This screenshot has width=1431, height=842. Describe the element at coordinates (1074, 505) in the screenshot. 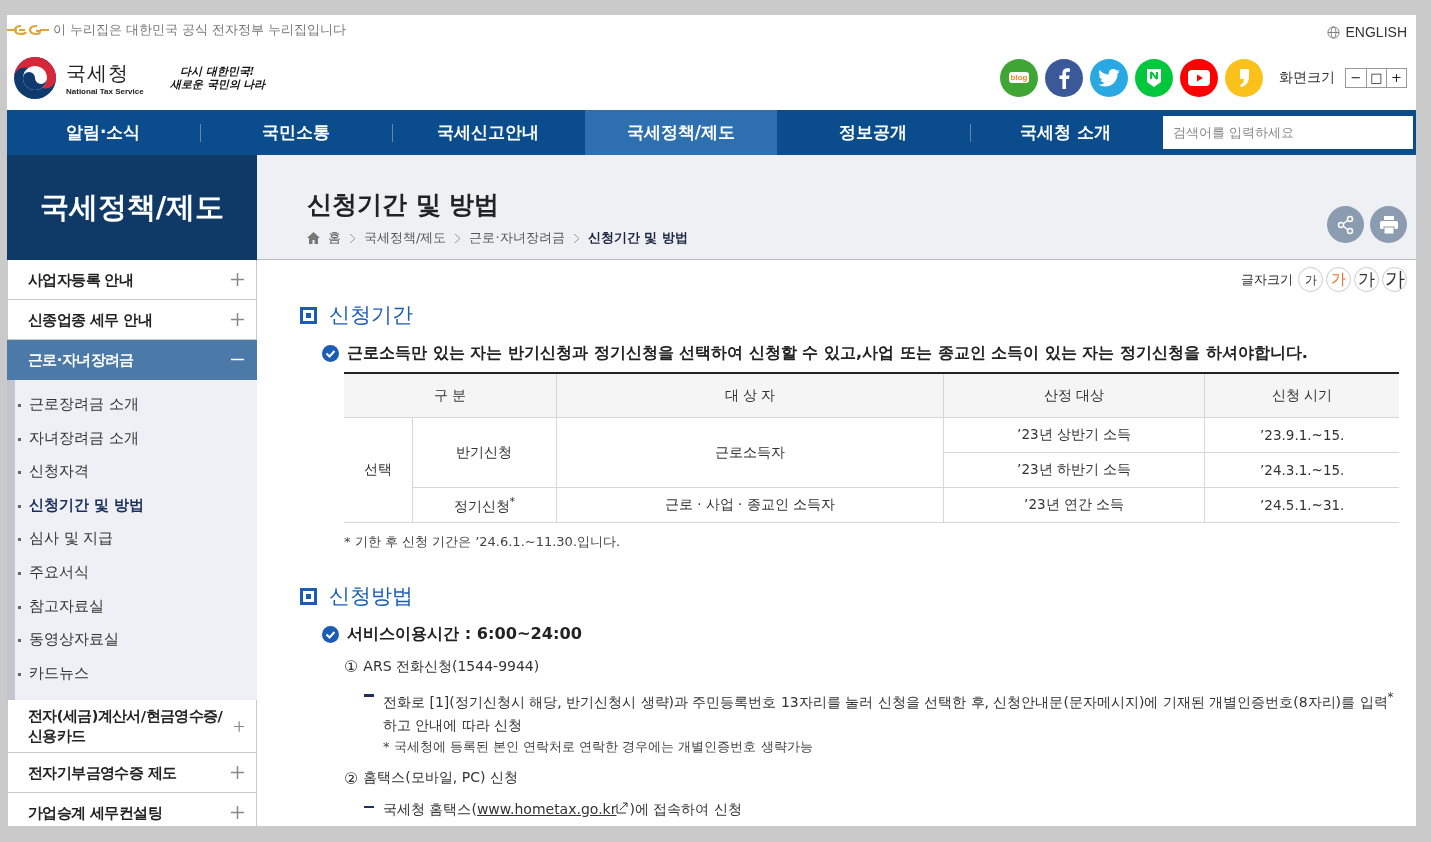

I see `table-cell: ’23년 연간 소득` at that location.